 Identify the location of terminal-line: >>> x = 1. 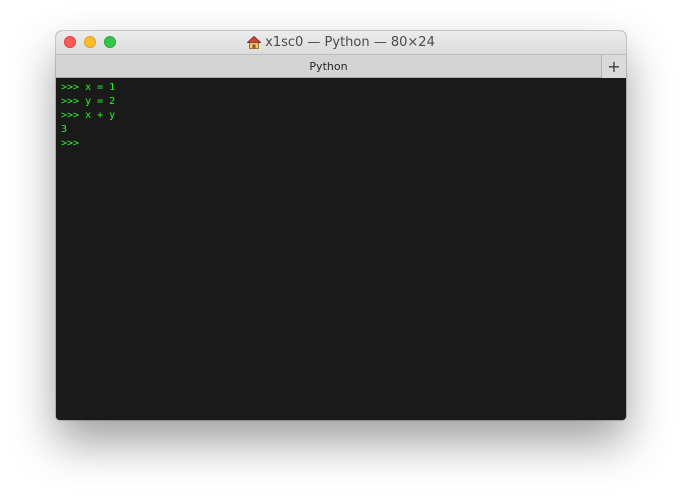
(88, 87).